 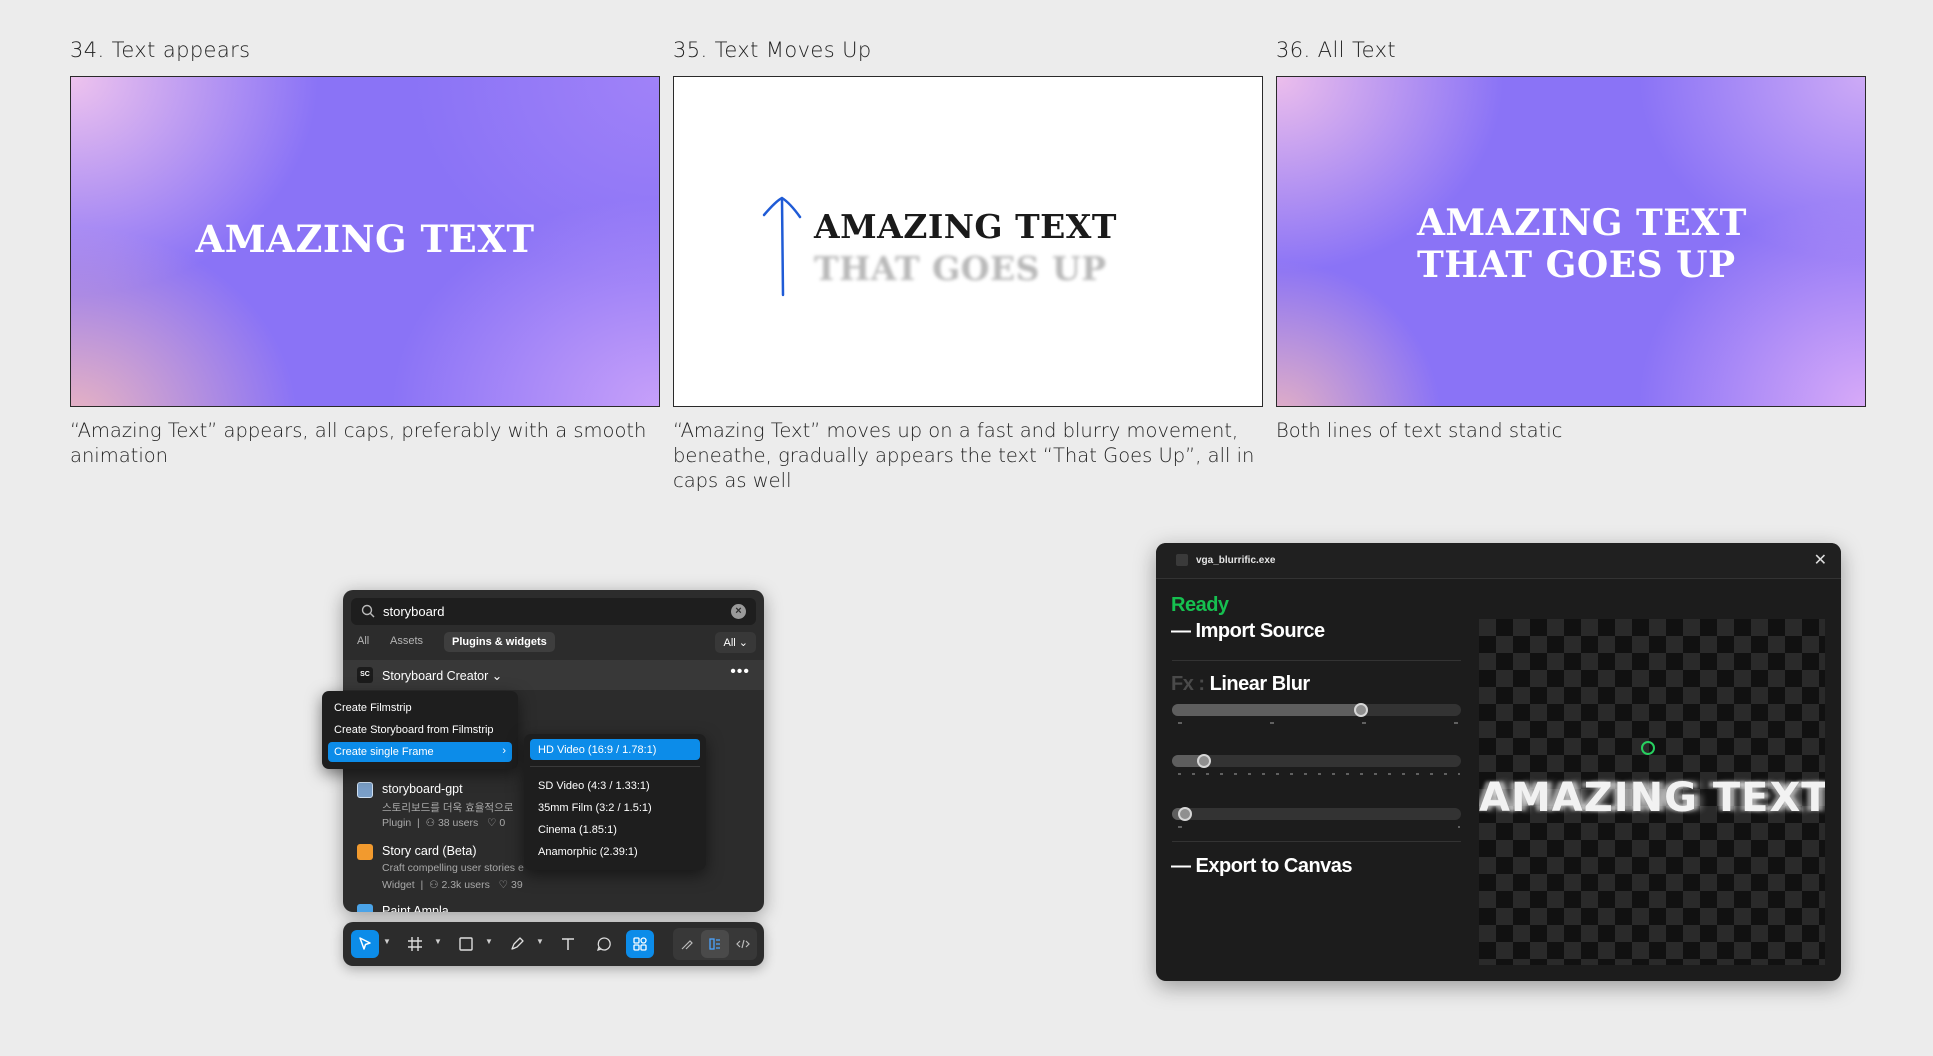 What do you see at coordinates (738, 611) in the screenshot?
I see `clear-search-icon: ×` at bounding box center [738, 611].